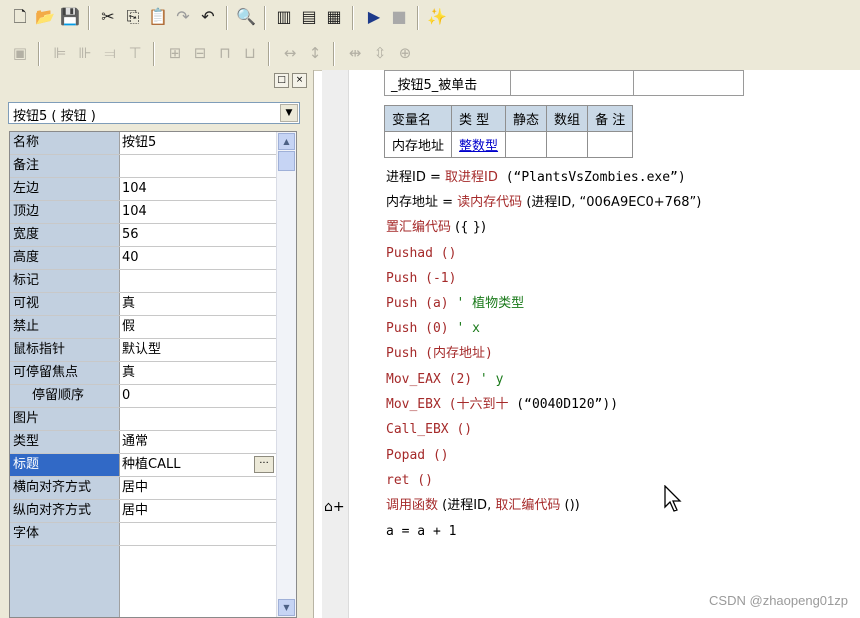  I want to click on center-form-h-icon: ⇹, so click(355, 53).